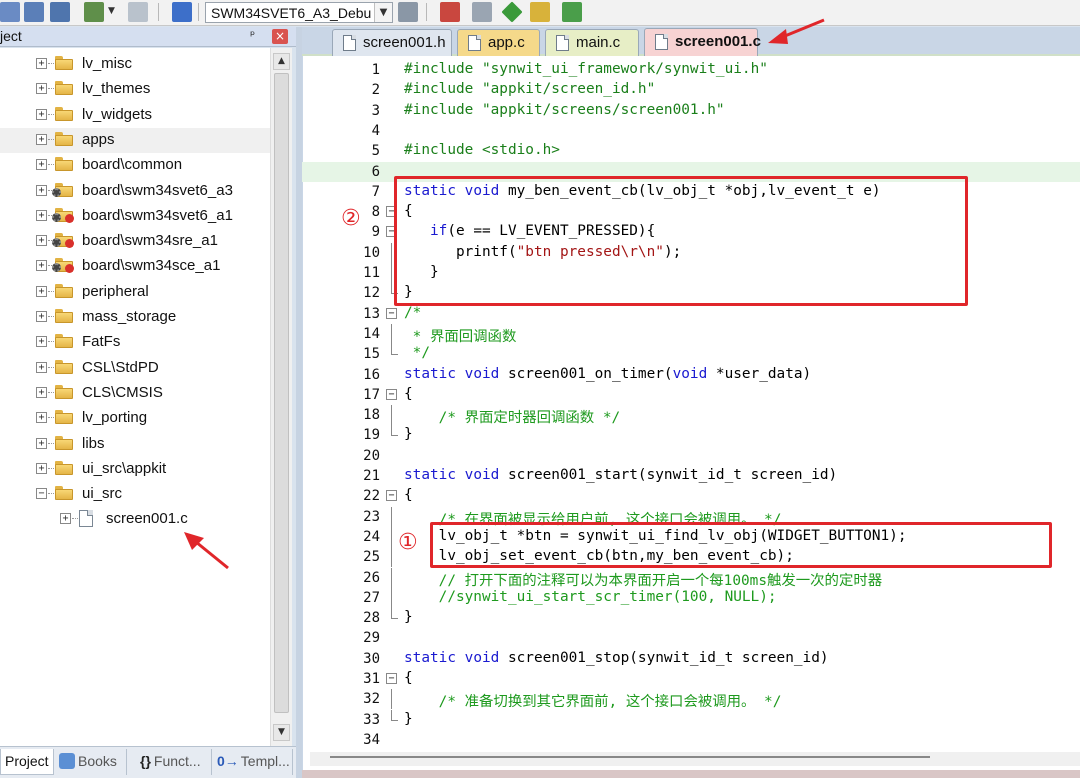 The height and width of the screenshot is (778, 1080). What do you see at coordinates (691, 719) in the screenshot?
I see `code-line: 33}` at bounding box center [691, 719].